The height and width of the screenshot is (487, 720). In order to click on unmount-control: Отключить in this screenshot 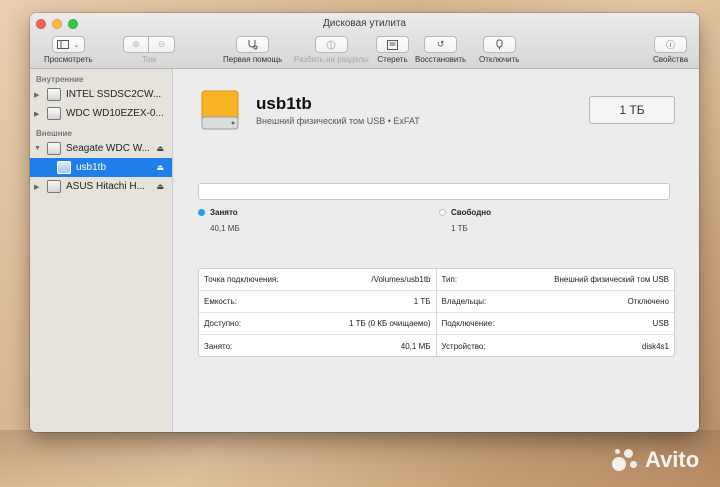, I will do `click(499, 50)`.